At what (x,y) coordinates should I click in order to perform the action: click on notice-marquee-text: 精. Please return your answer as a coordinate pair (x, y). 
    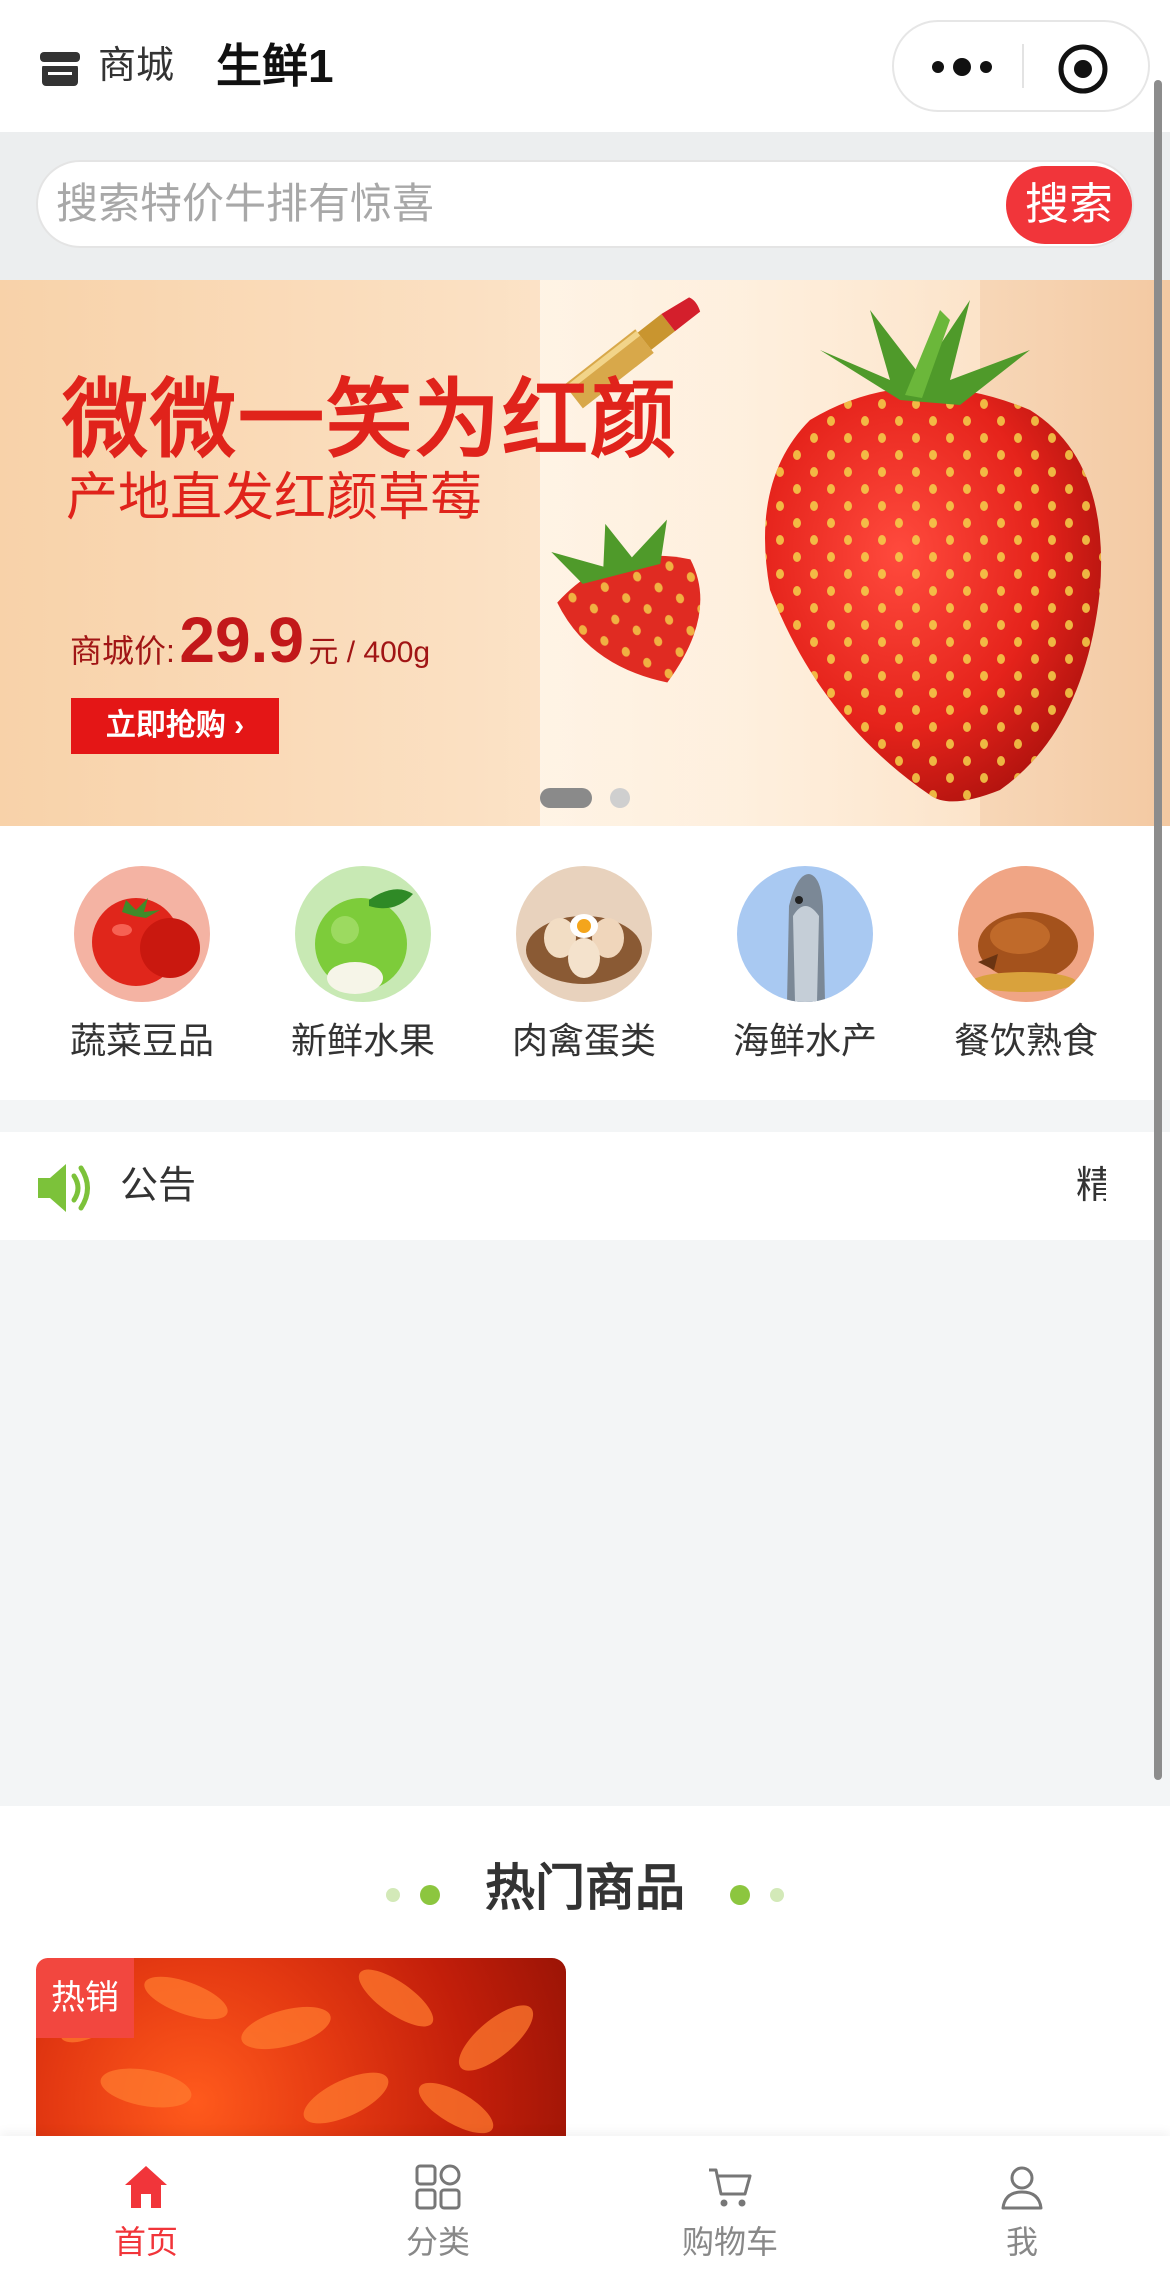
    Looking at the image, I should click on (1091, 1186).